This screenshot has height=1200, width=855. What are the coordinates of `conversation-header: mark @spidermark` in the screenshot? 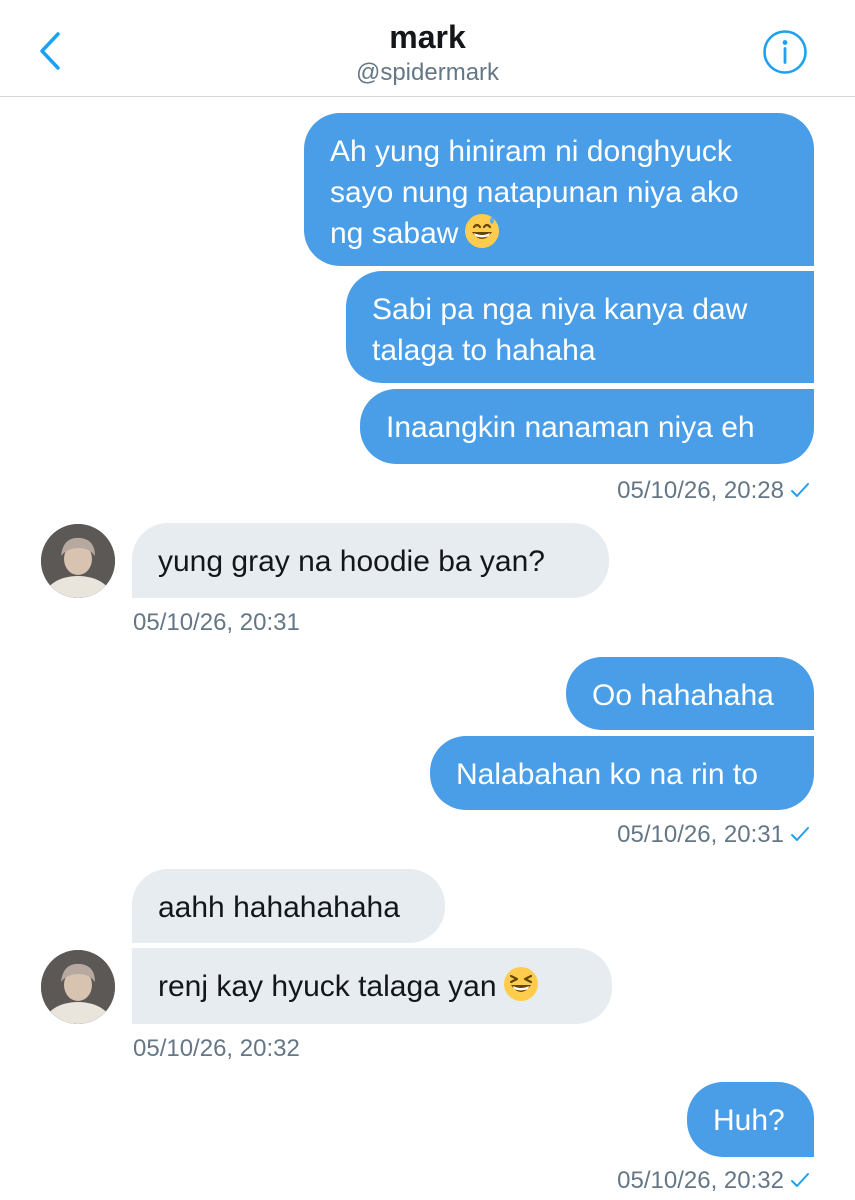 It's located at (427, 48).